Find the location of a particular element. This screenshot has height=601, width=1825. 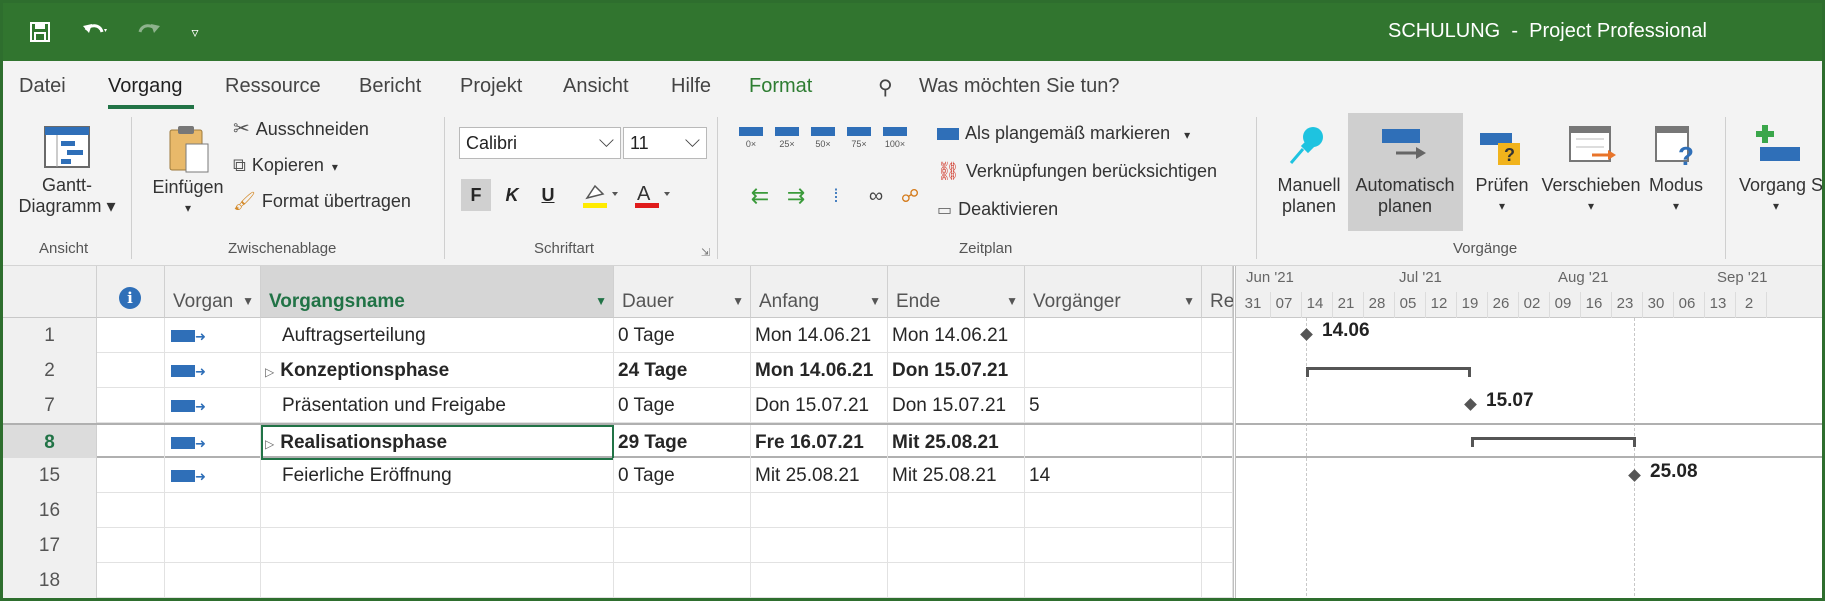

paste-button: Einfügen ▾ is located at coordinates (188, 198).